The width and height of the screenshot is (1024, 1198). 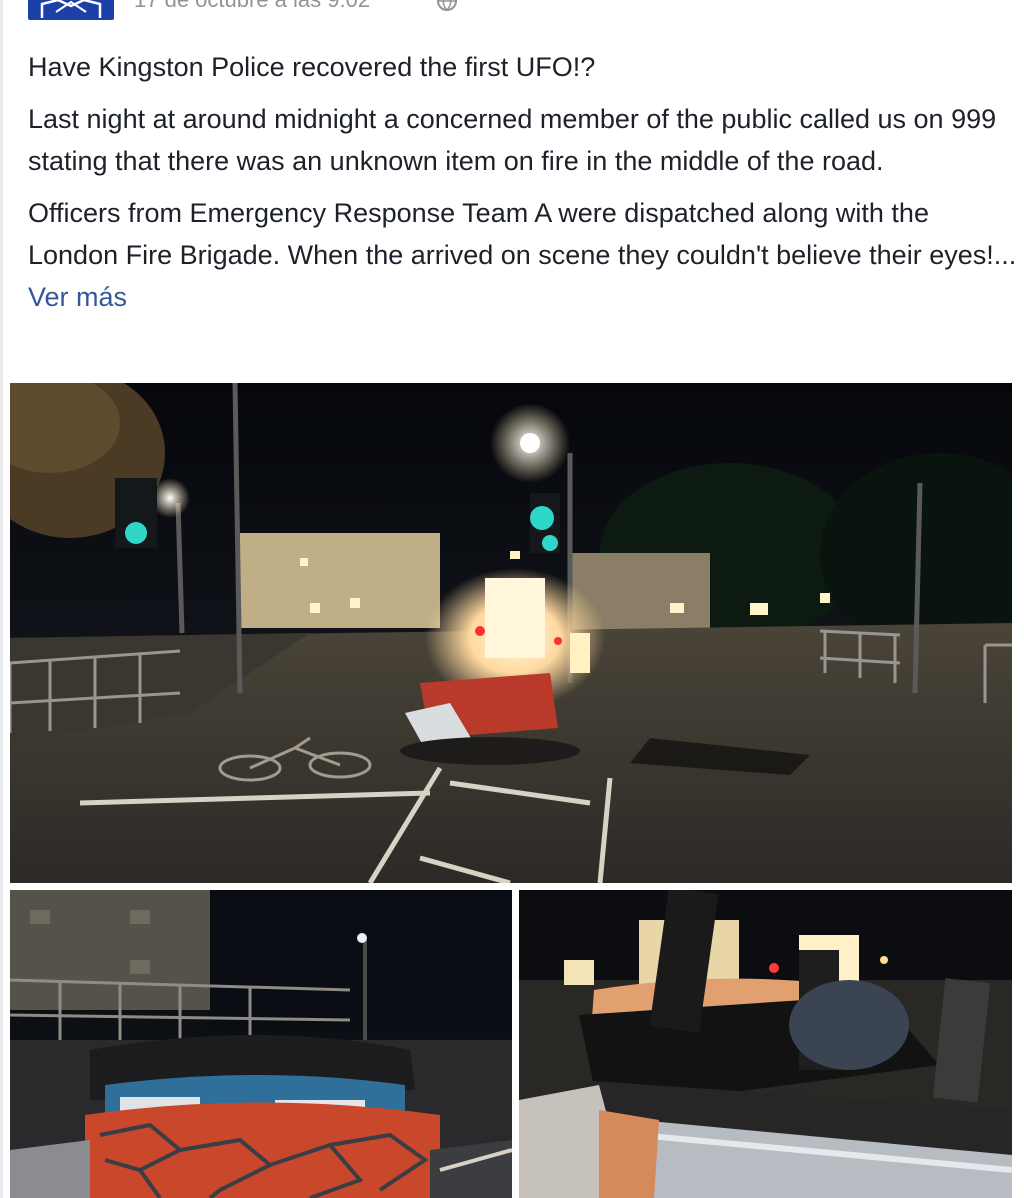 What do you see at coordinates (512, 11) in the screenshot?
I see `post-header: 17 de octubre a las 9:02` at bounding box center [512, 11].